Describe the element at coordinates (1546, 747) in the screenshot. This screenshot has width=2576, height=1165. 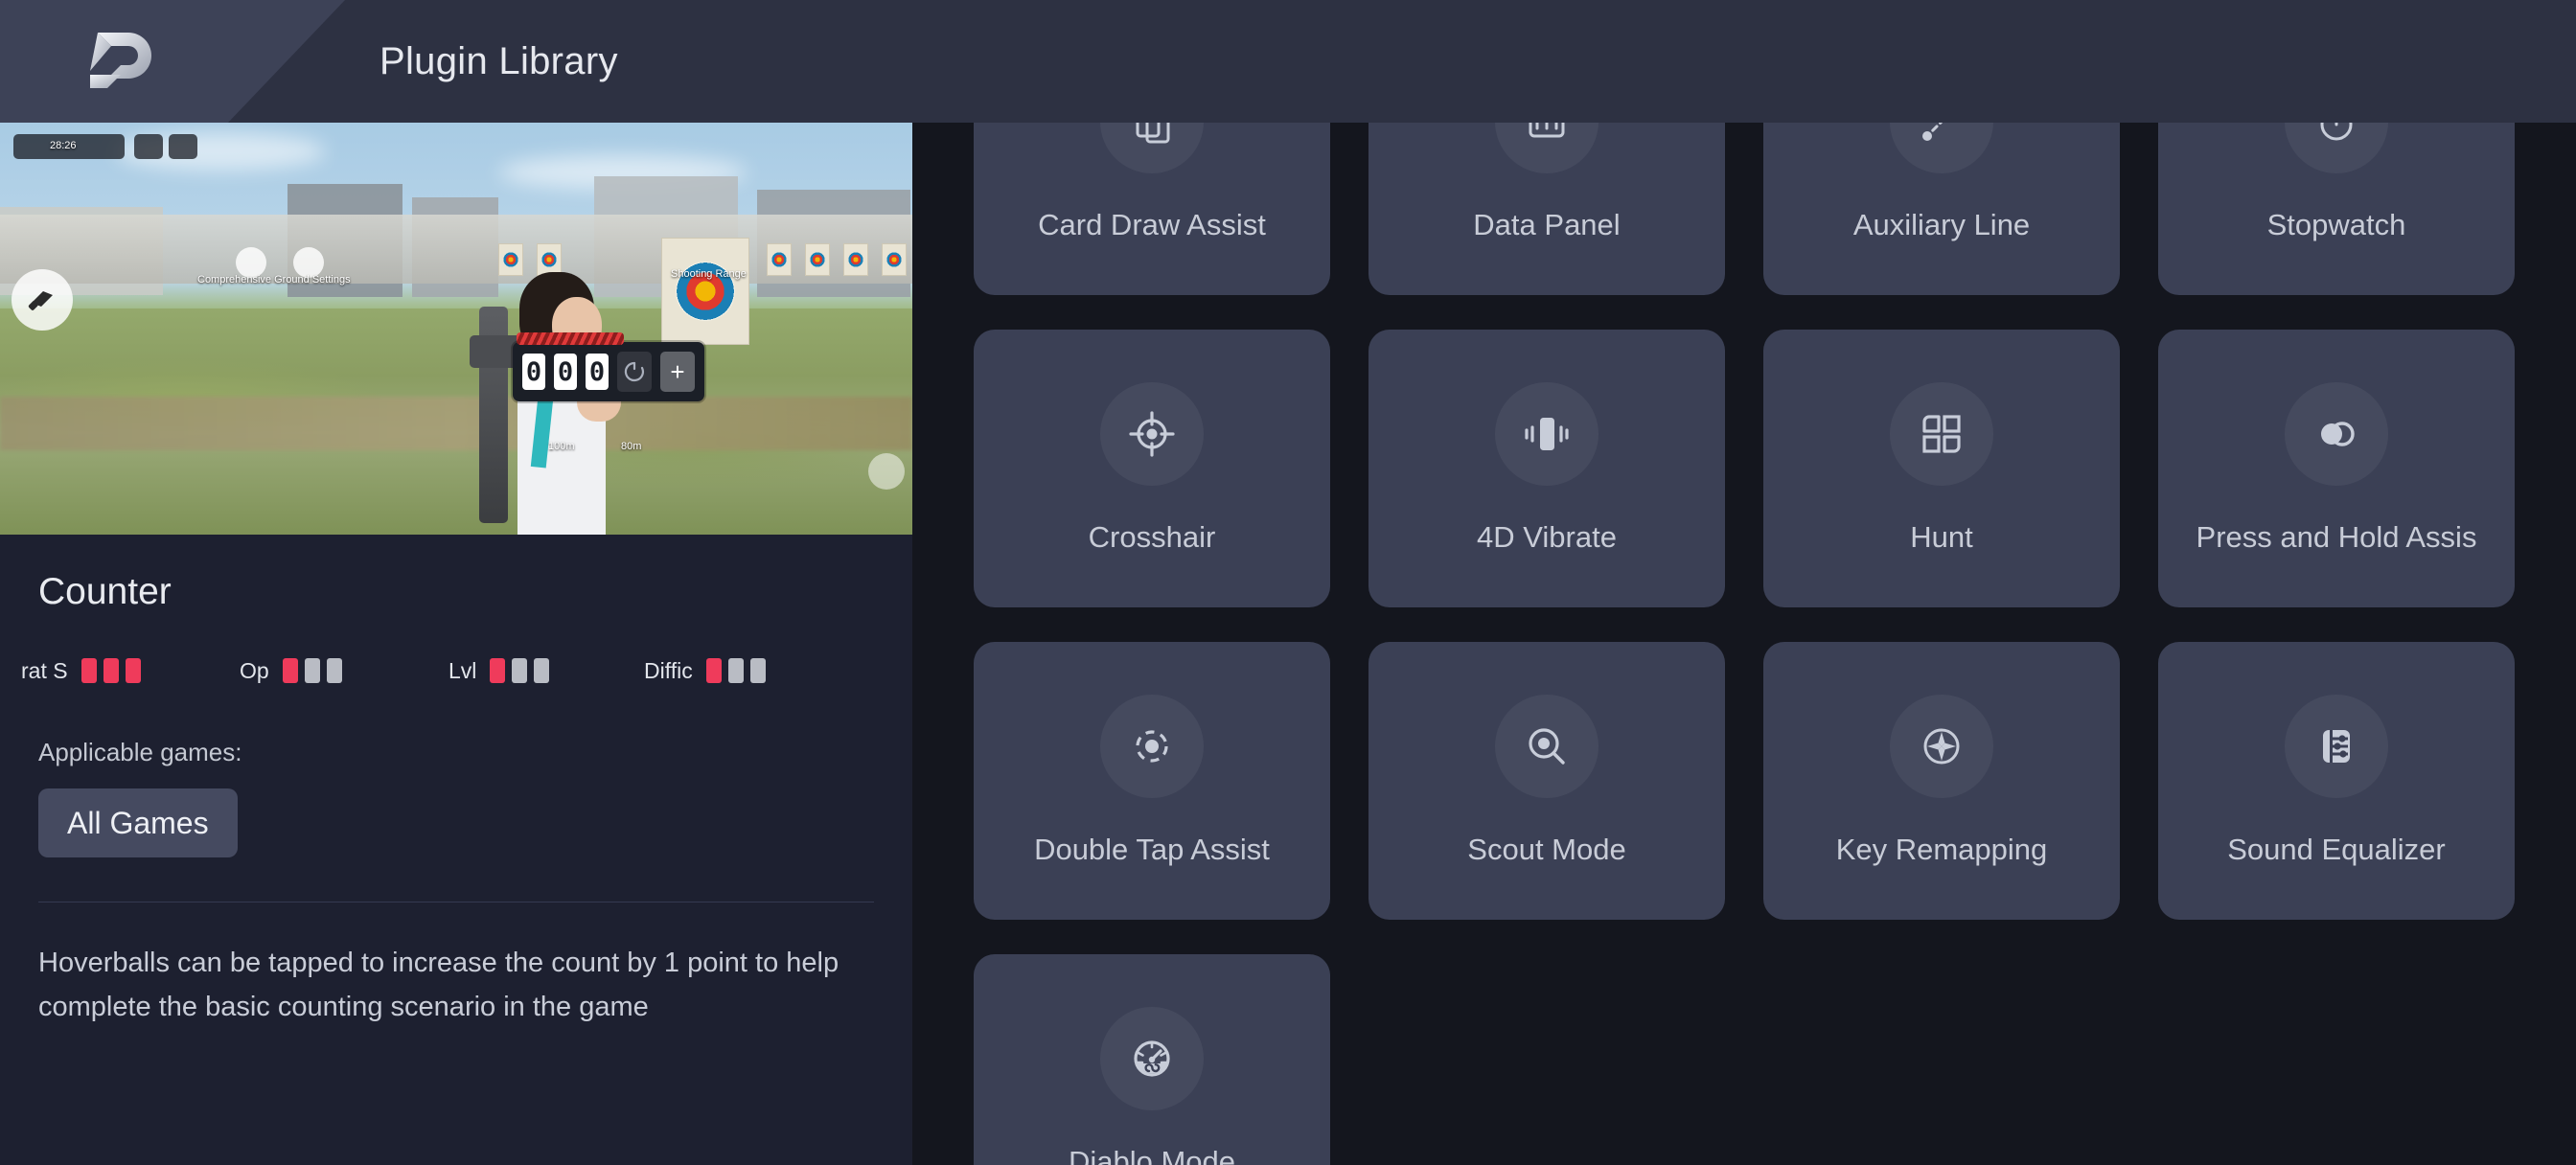
I see `magnifier-dot-icon` at that location.